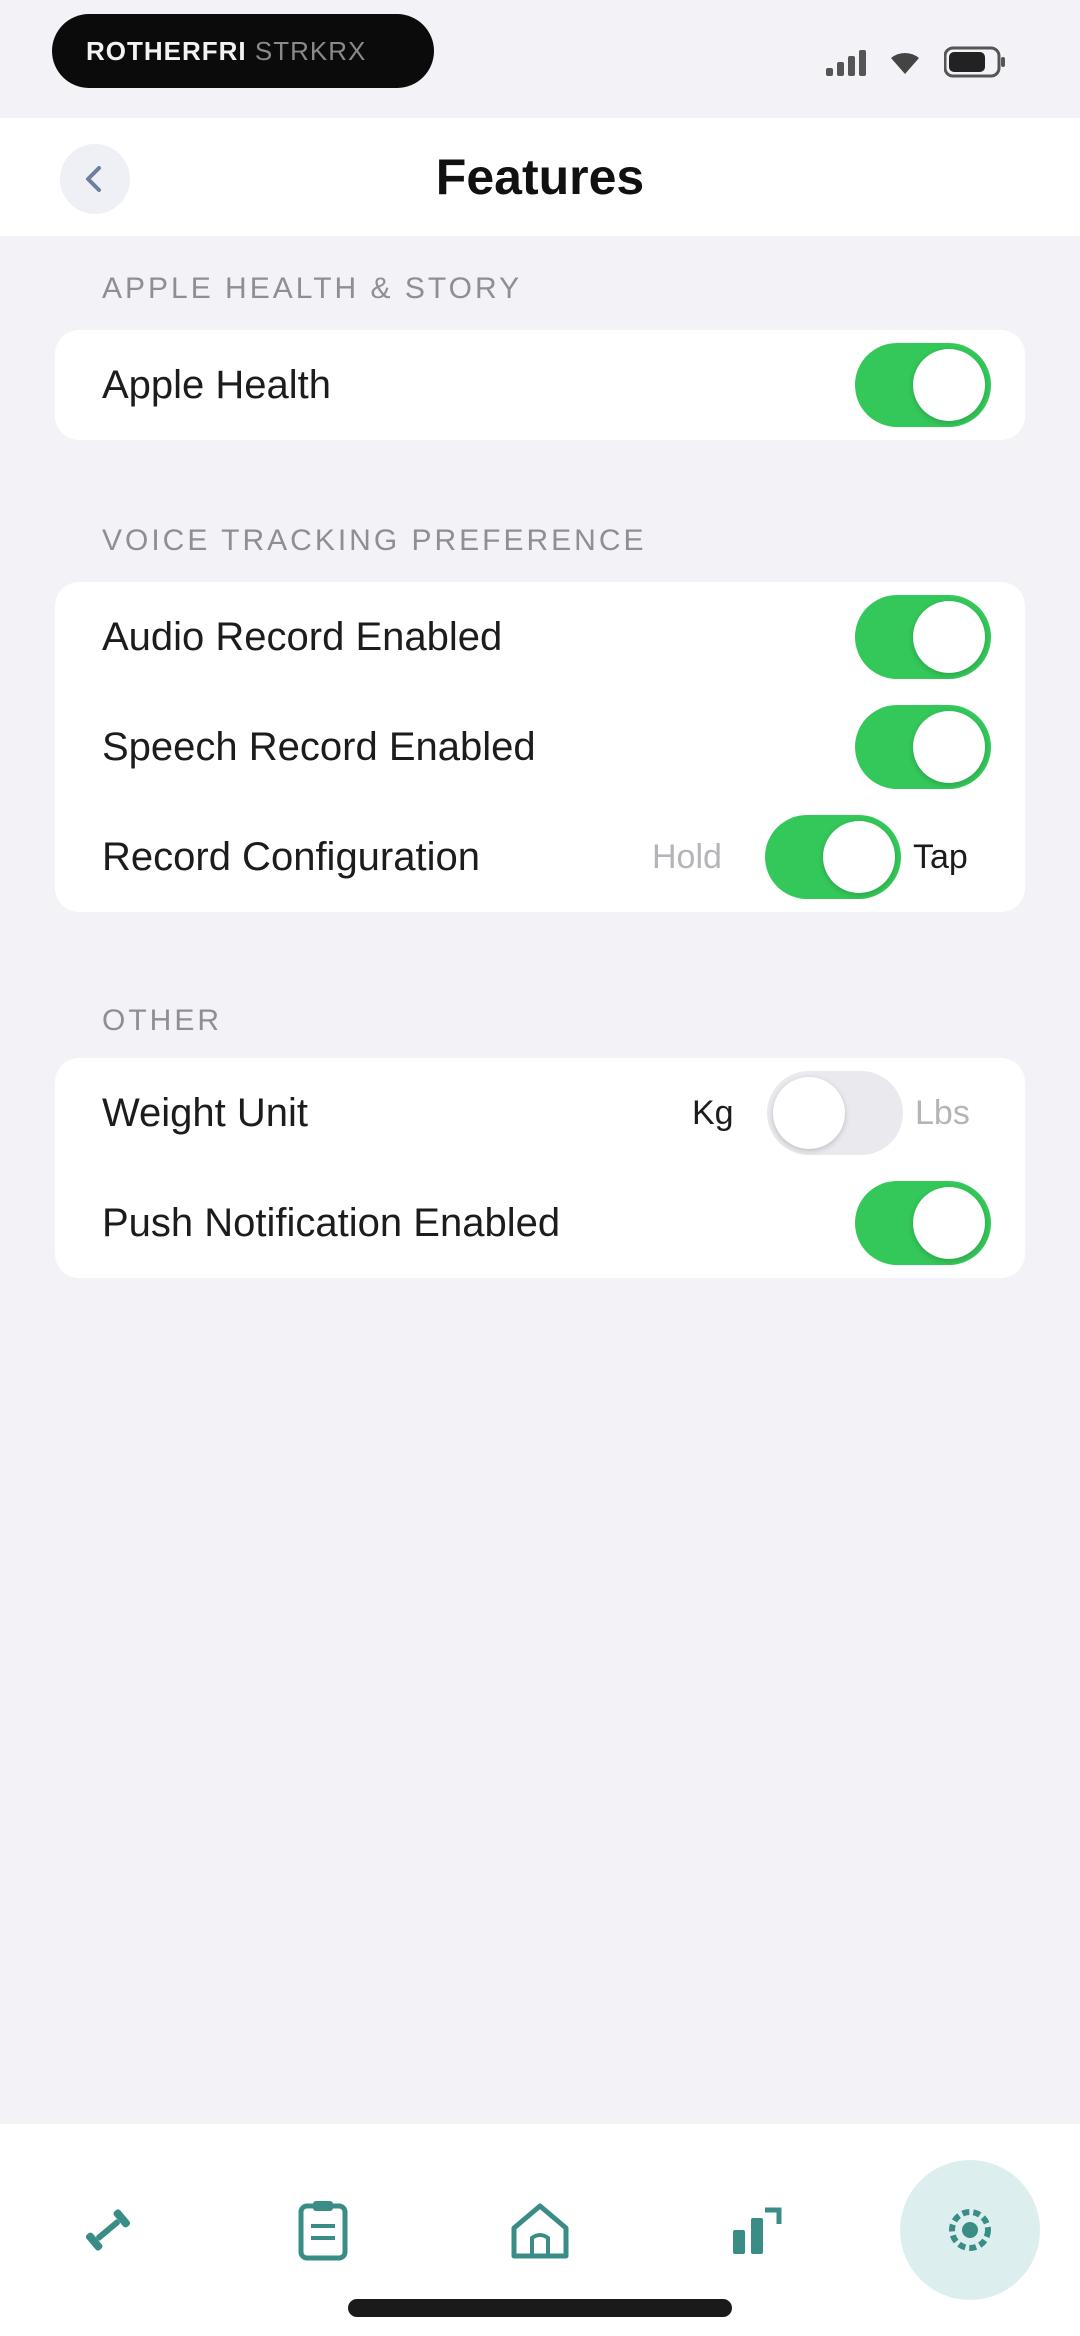  Describe the element at coordinates (319, 747) in the screenshot. I see `setting-label: Speech Record Enabled` at that location.